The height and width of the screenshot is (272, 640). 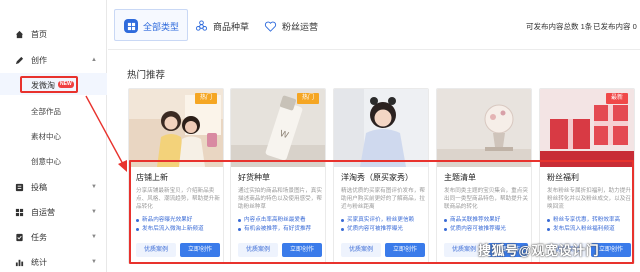 I want to click on sidebar-item-label: 发微淘, so click(x=43, y=85).